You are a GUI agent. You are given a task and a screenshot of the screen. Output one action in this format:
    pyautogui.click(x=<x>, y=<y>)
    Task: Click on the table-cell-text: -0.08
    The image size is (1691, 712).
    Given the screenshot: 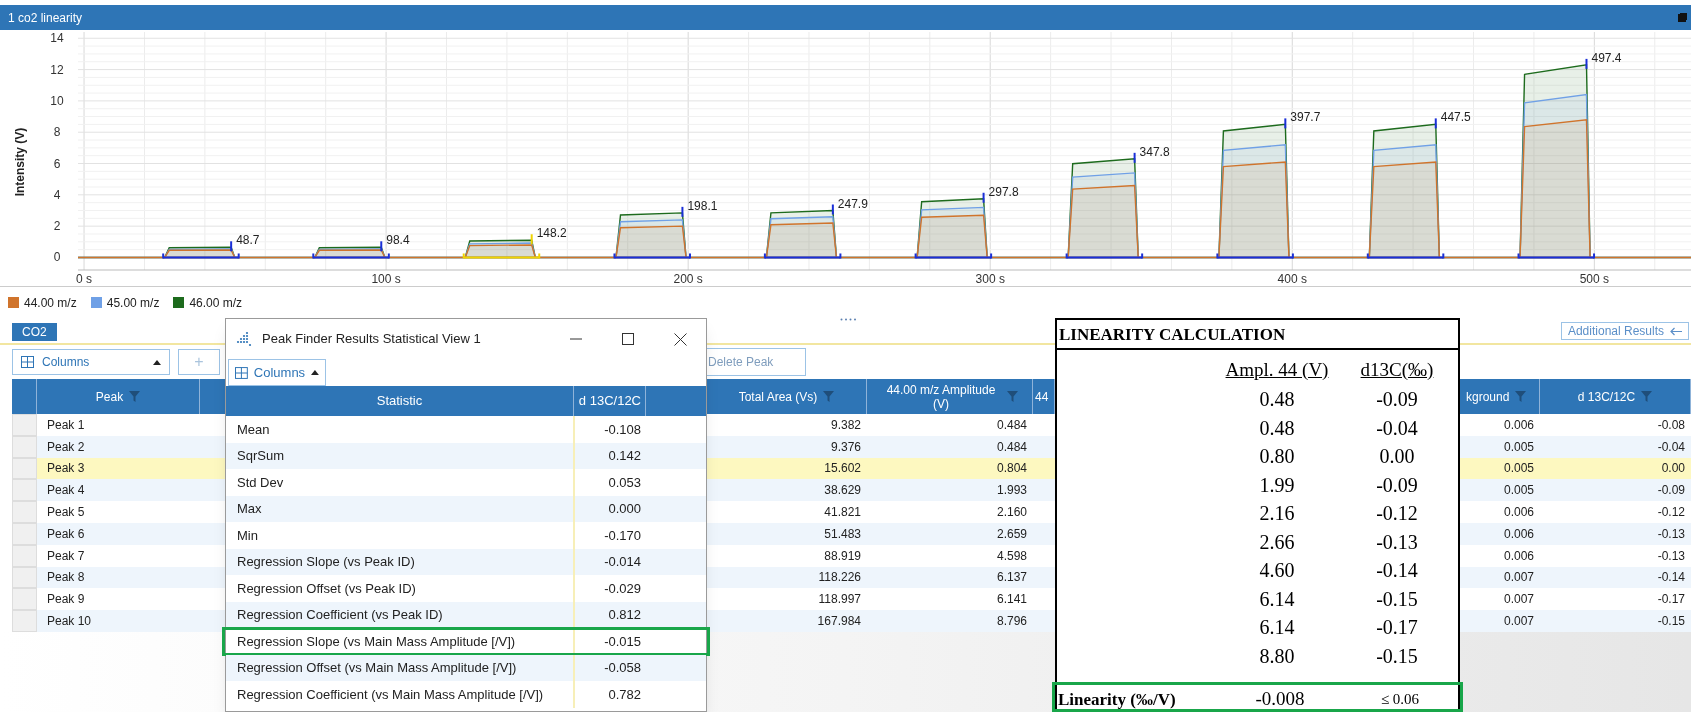 What is the action you would take?
    pyautogui.click(x=1671, y=425)
    